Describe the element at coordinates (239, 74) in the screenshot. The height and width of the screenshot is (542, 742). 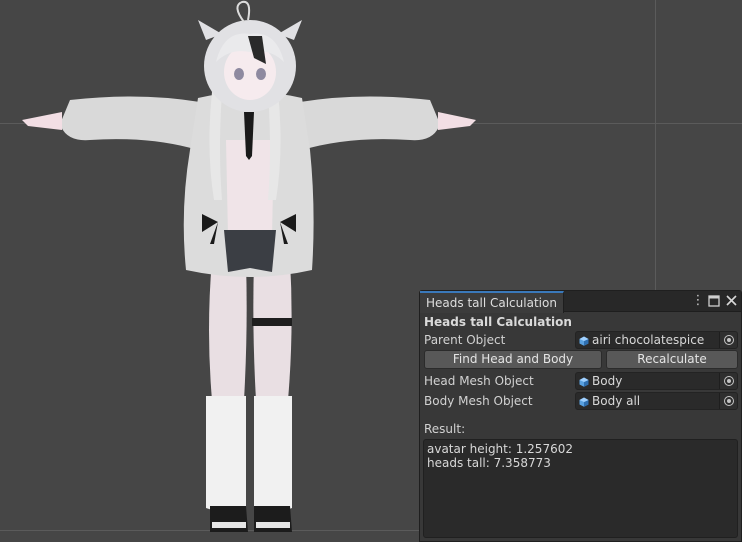
I see `avatar-left-eye` at that location.